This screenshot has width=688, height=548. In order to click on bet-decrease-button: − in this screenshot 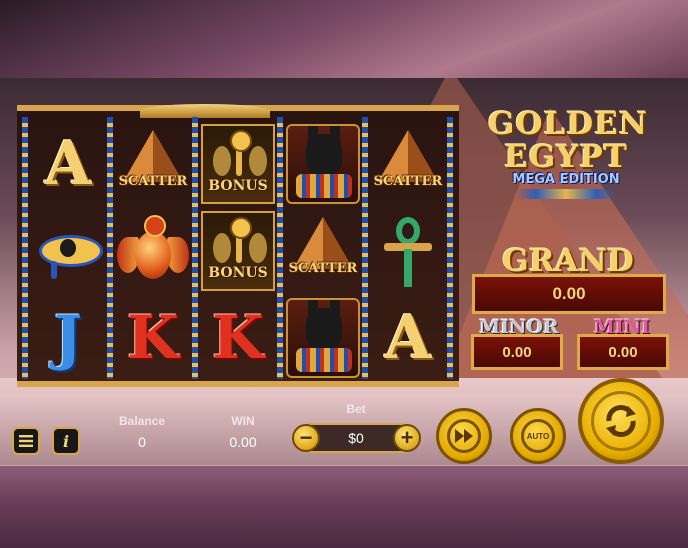, I will do `click(306, 438)`.